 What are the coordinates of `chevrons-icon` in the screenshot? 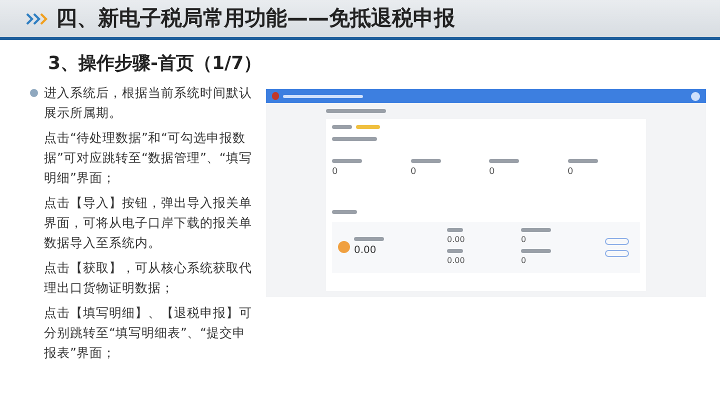 It's located at (37, 18).